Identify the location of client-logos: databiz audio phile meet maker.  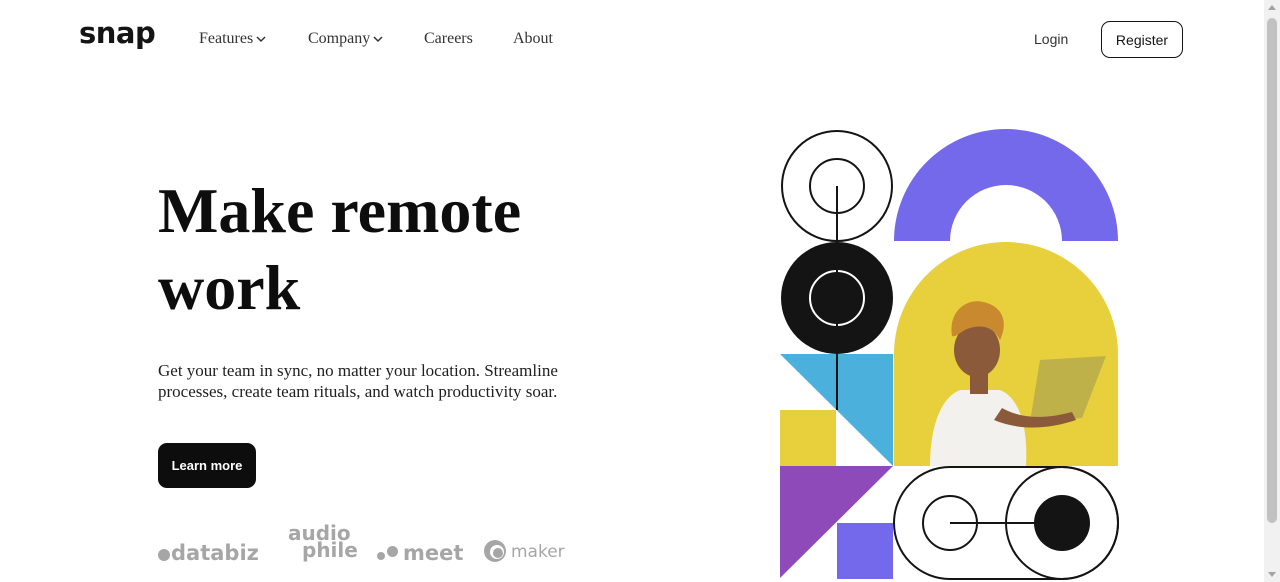
(368, 546).